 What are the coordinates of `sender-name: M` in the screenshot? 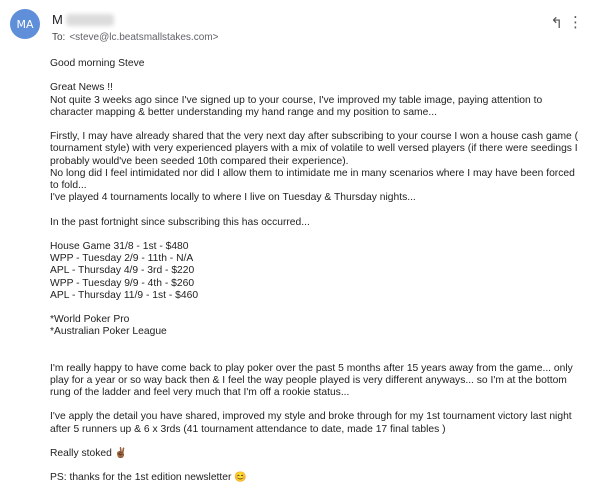 It's located at (83, 19).